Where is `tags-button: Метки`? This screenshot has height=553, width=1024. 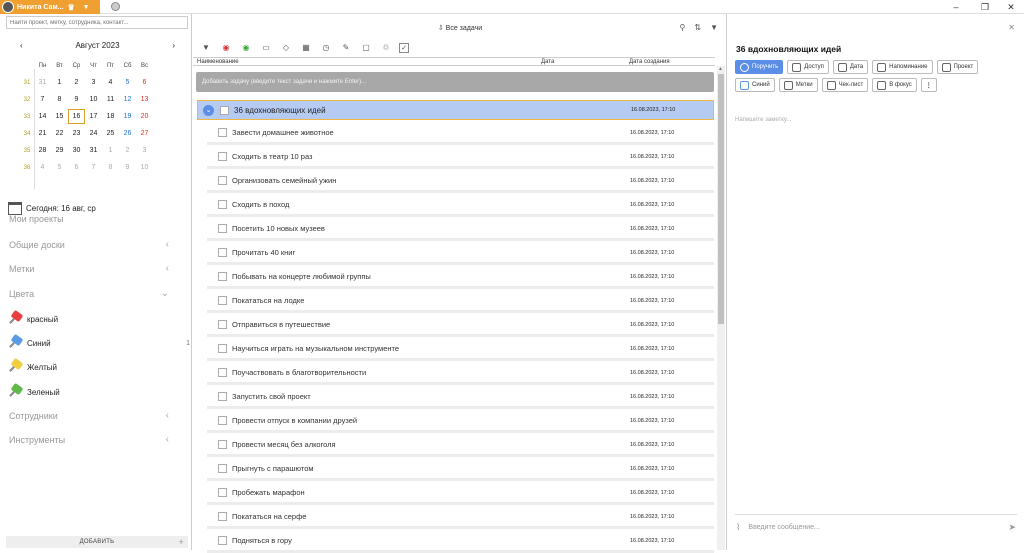 tags-button: Метки is located at coordinates (798, 85).